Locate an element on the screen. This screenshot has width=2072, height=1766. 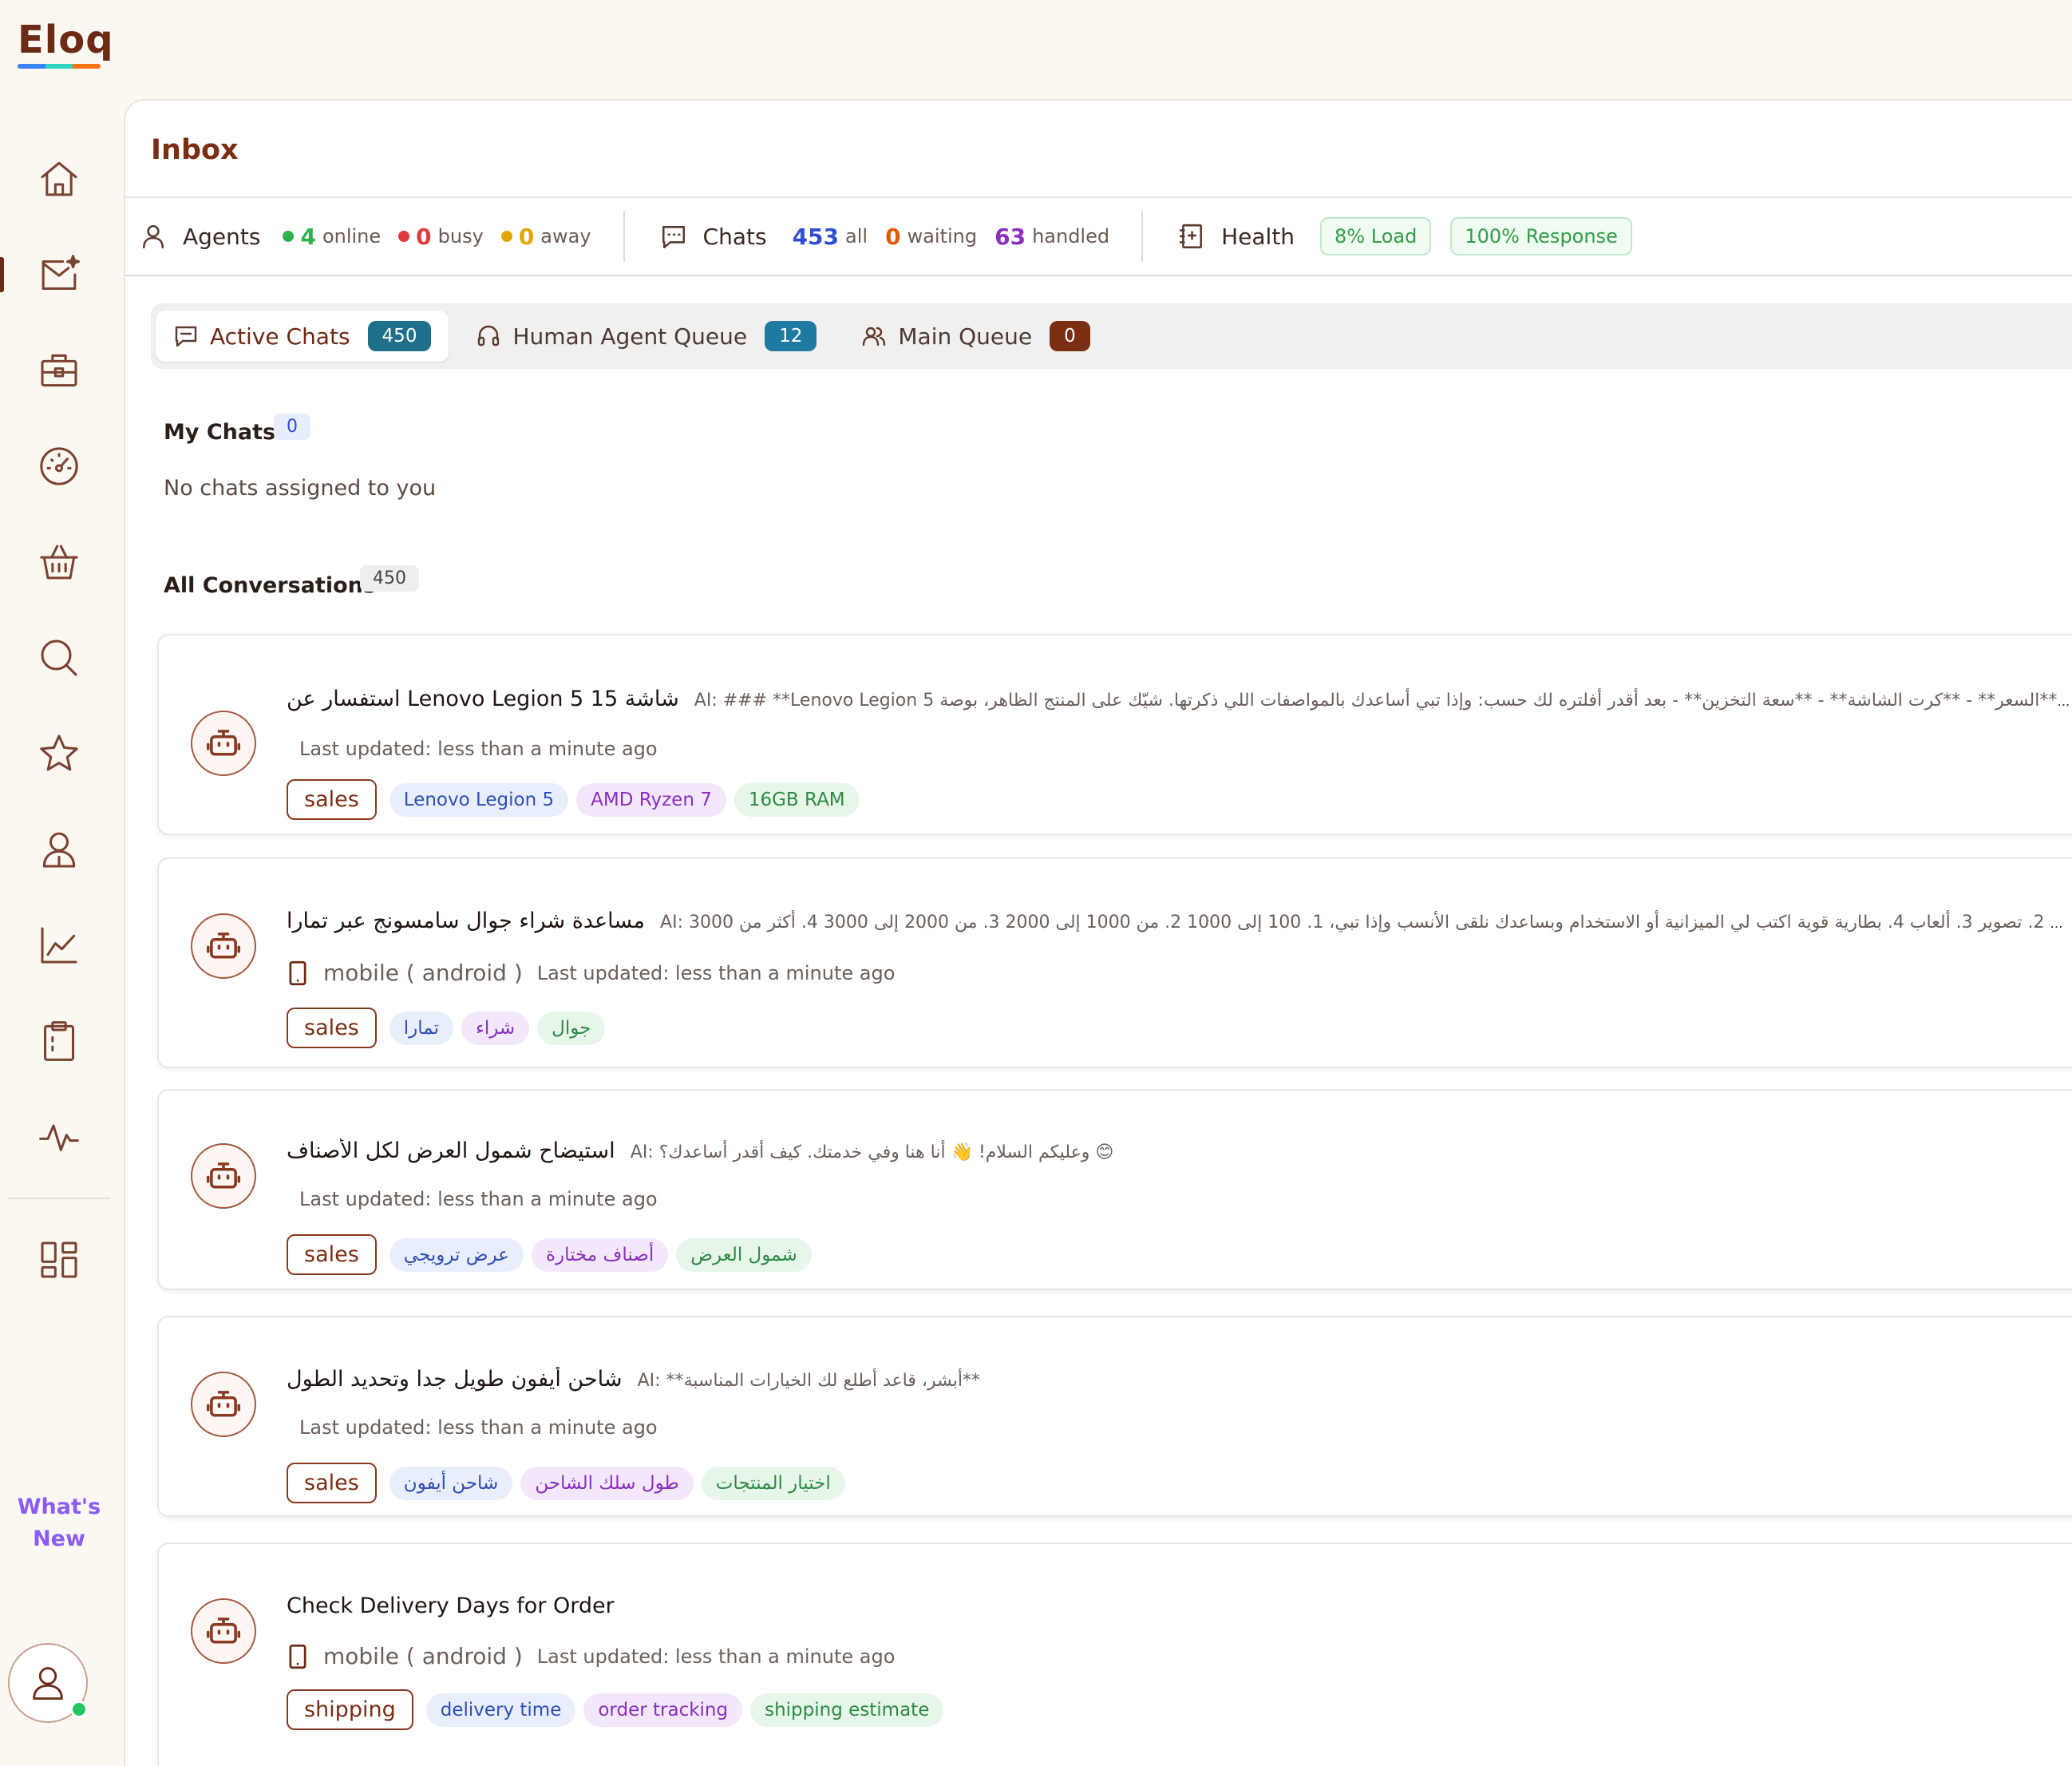
tab-main-queue: Main Queue 0 is located at coordinates (976, 337).